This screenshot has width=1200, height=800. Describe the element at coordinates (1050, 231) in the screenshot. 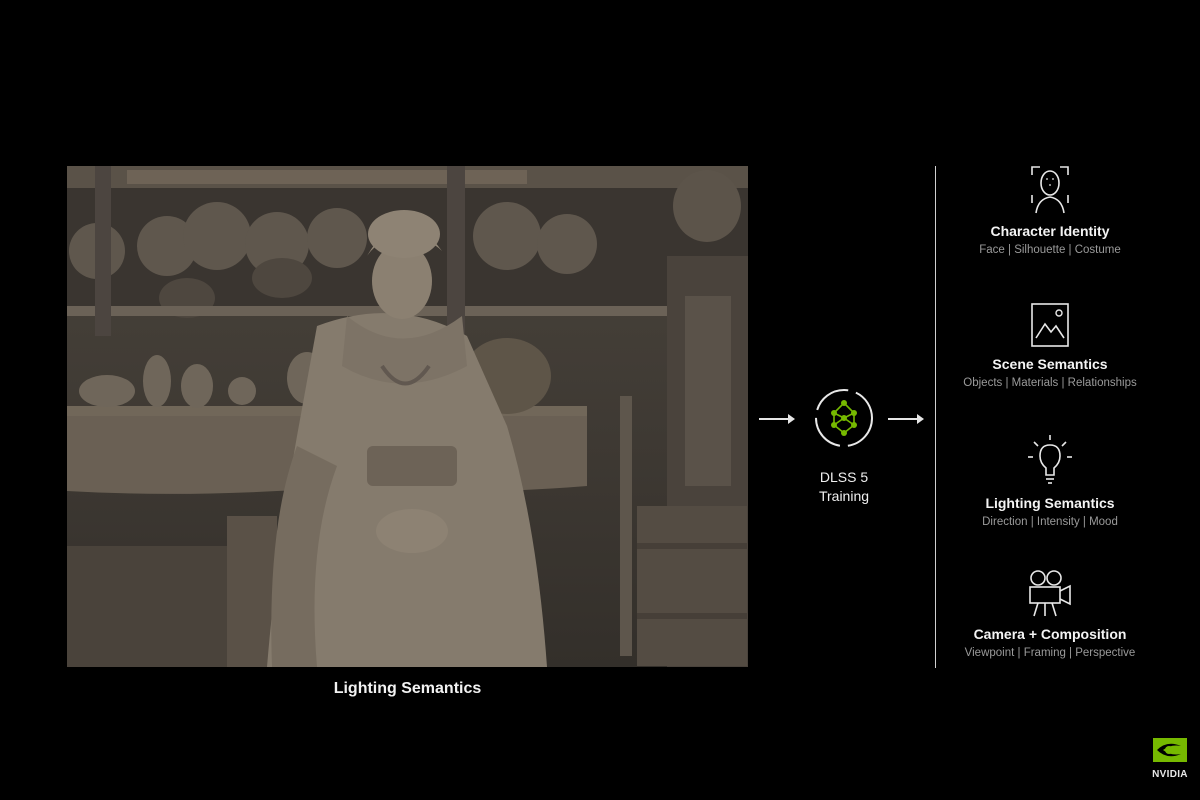

I see `semantic-title: Character Identity` at that location.